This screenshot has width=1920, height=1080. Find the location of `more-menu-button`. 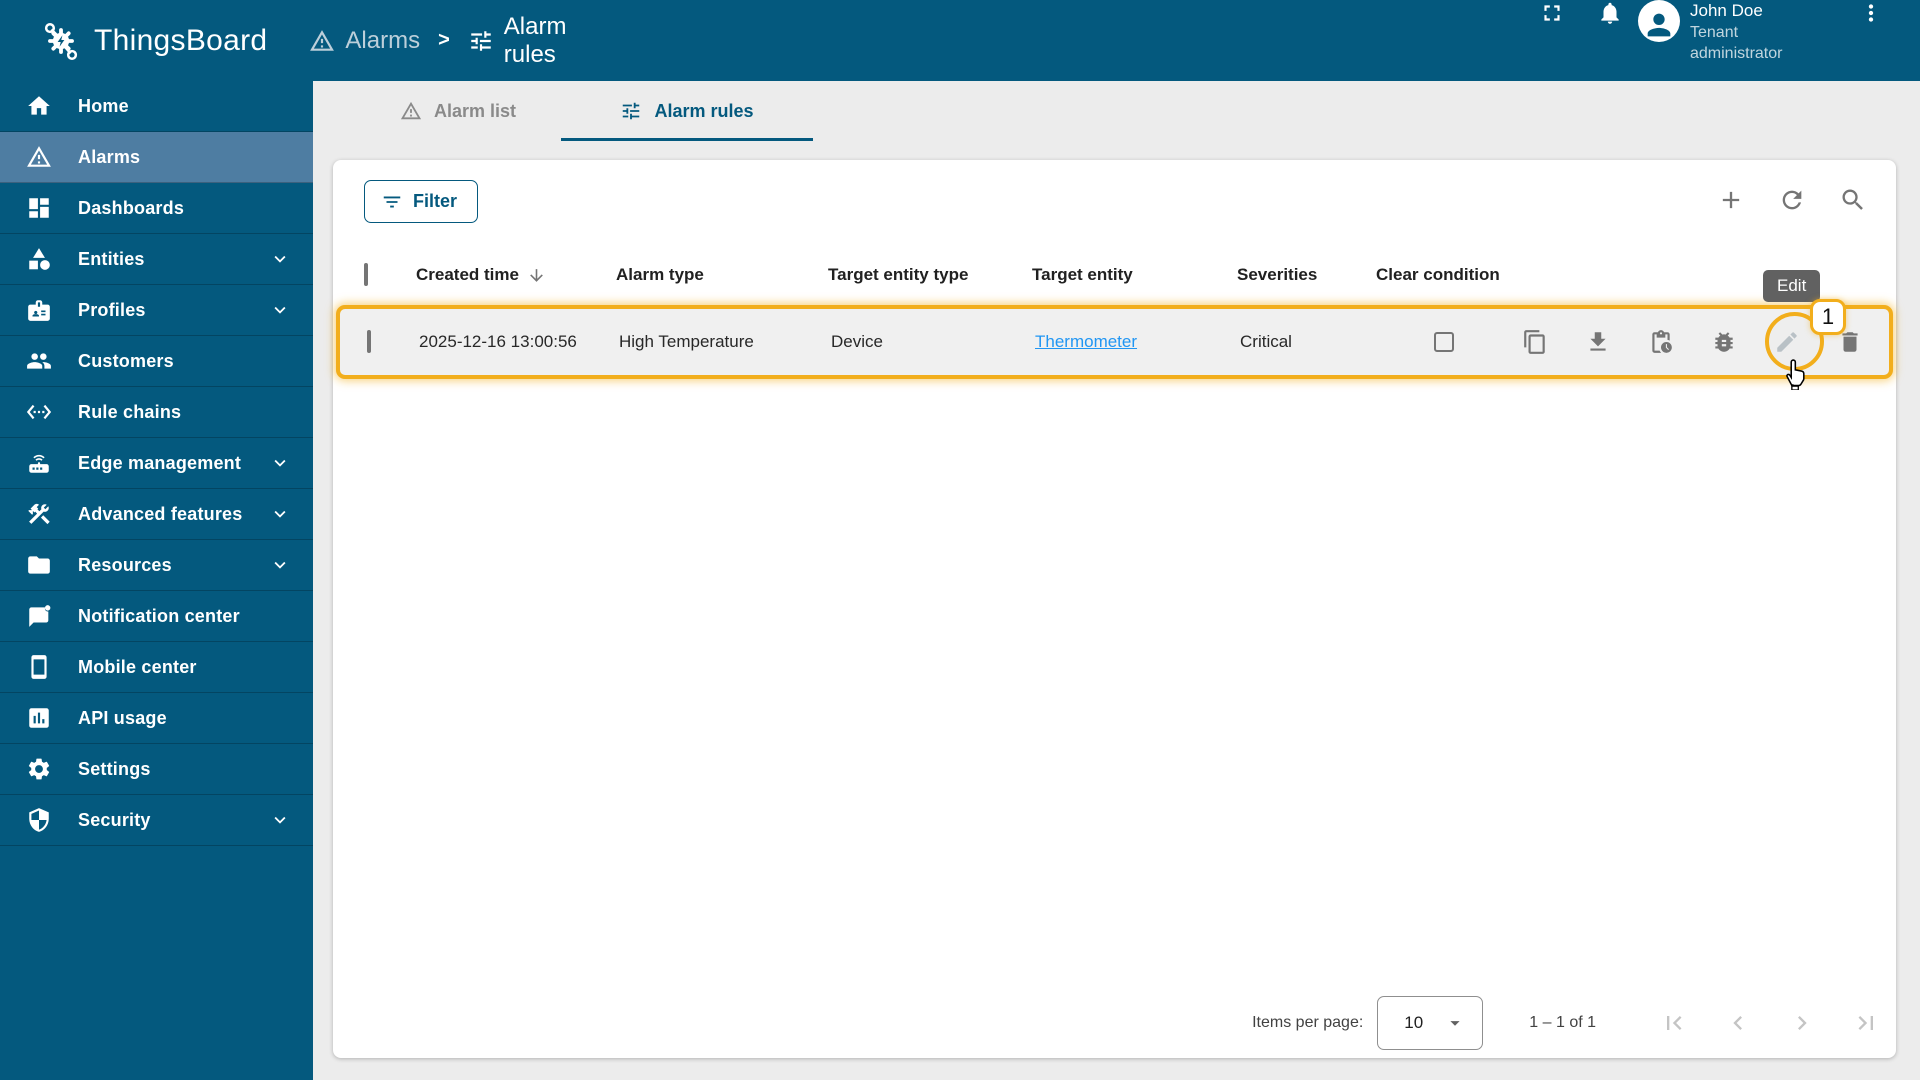

more-menu-button is located at coordinates (1871, 13).